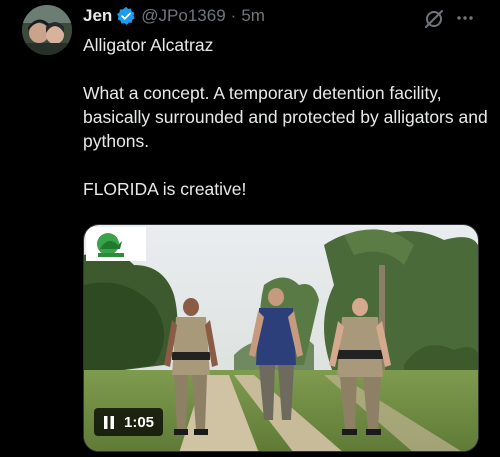 The width and height of the screenshot is (500, 457). I want to click on video-duration-badge: 1:05, so click(129, 422).